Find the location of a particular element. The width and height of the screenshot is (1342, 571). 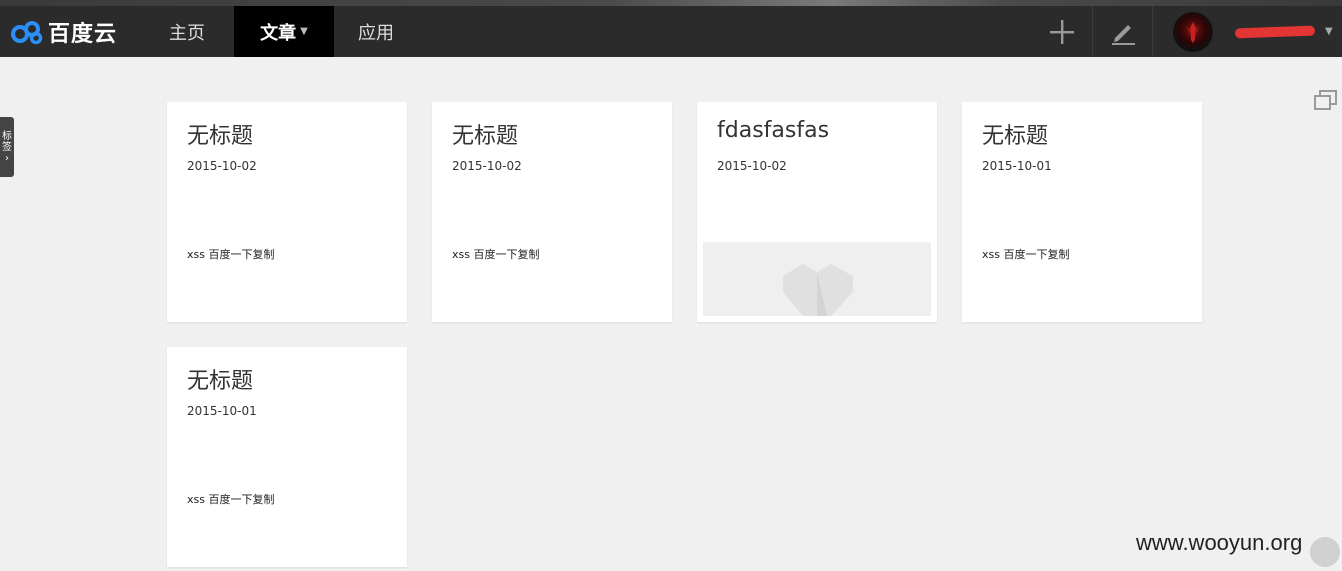

nav-apps-label: 应用 is located at coordinates (376, 33).